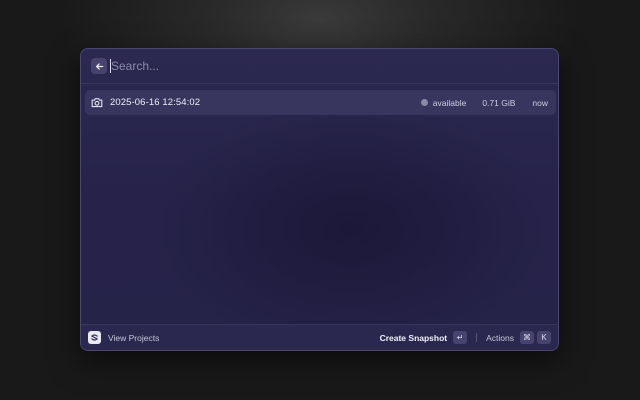  I want to click on app-logo-icon, so click(94, 337).